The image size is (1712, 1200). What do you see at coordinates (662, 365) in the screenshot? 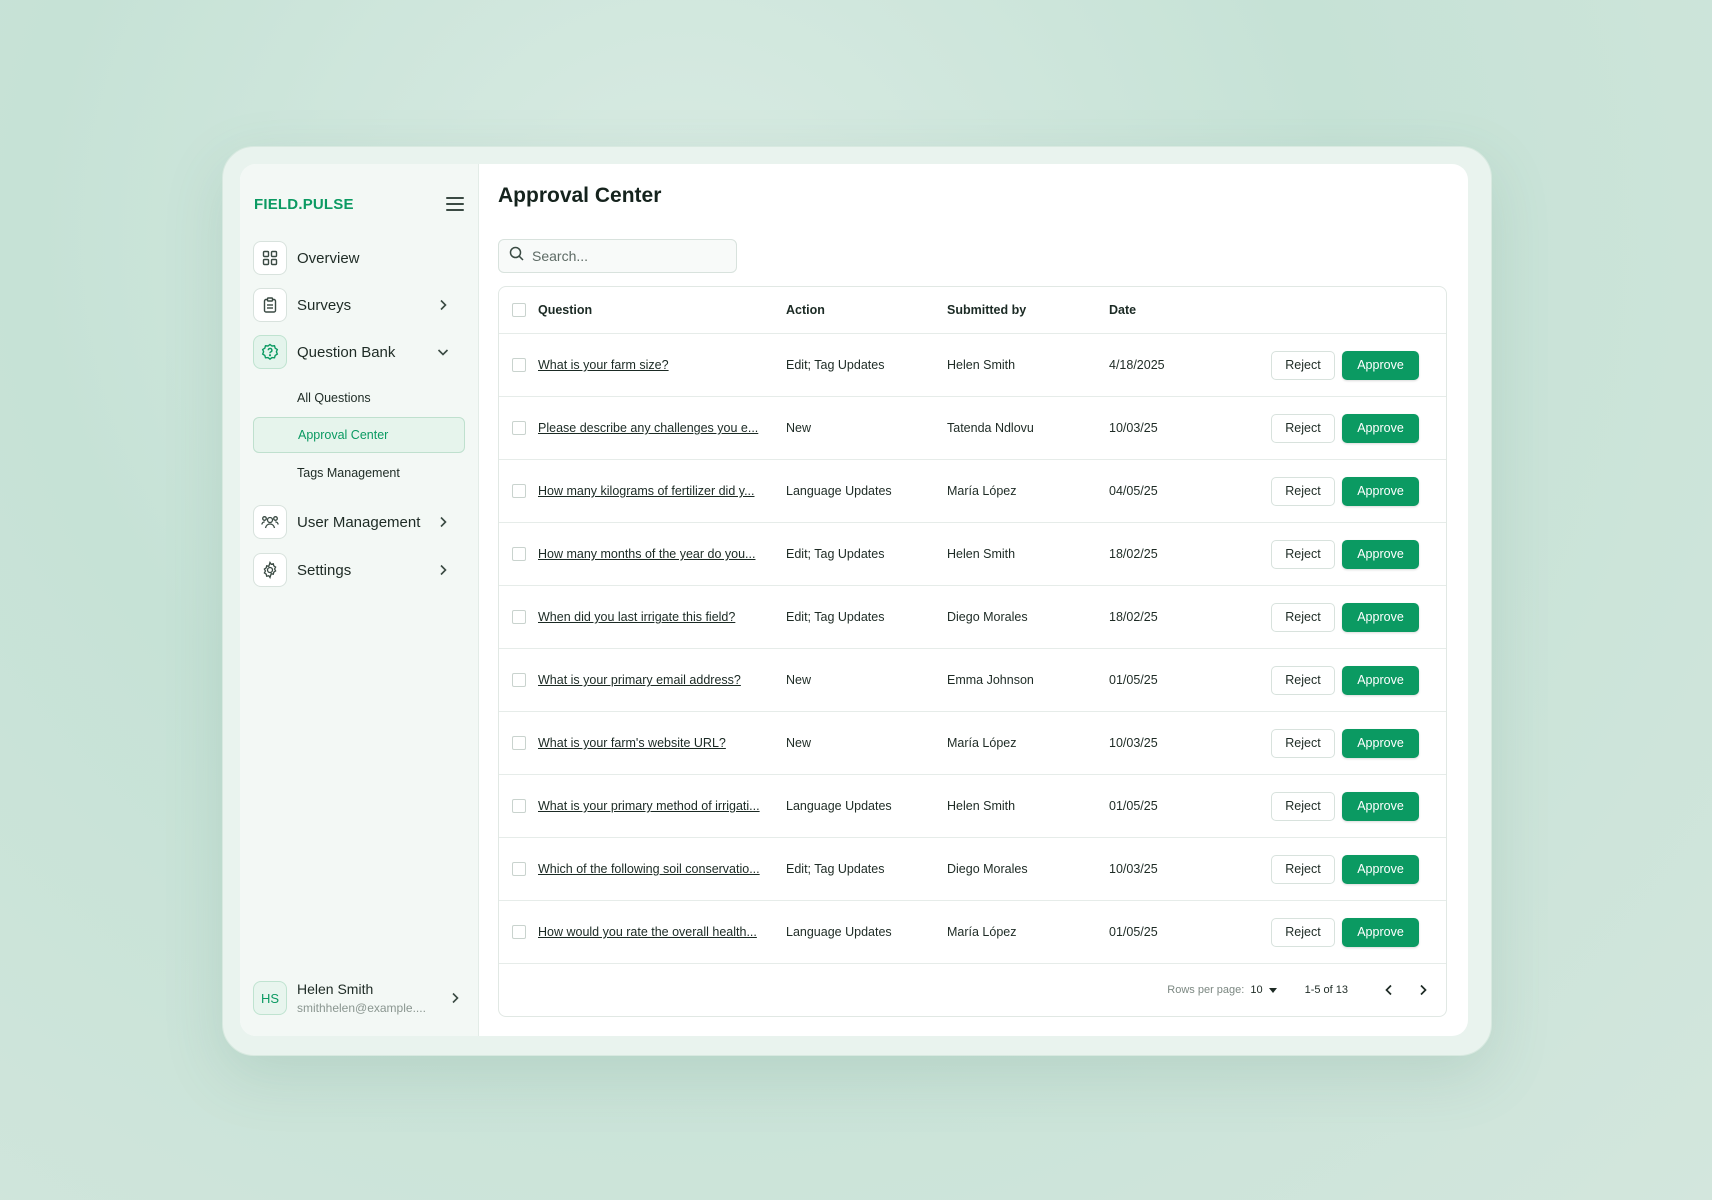
I see `question-link: What is your farm size?` at bounding box center [662, 365].